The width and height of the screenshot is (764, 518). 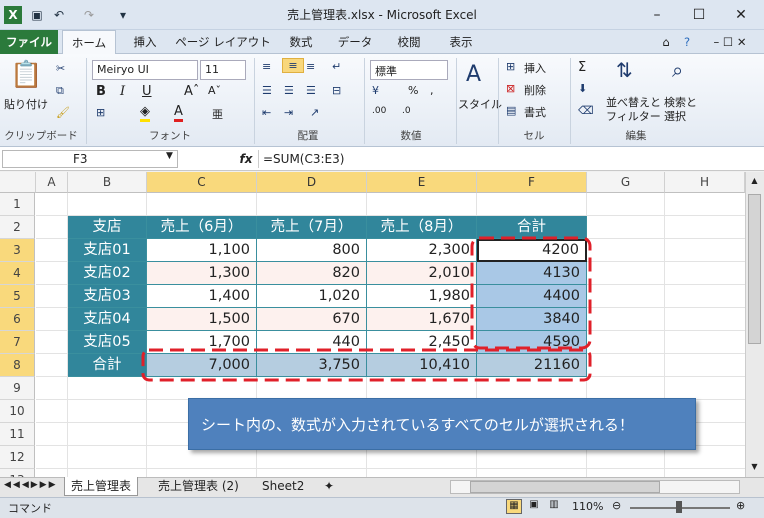 What do you see at coordinates (679, 507) in the screenshot?
I see `zoom-slider-thumb` at bounding box center [679, 507].